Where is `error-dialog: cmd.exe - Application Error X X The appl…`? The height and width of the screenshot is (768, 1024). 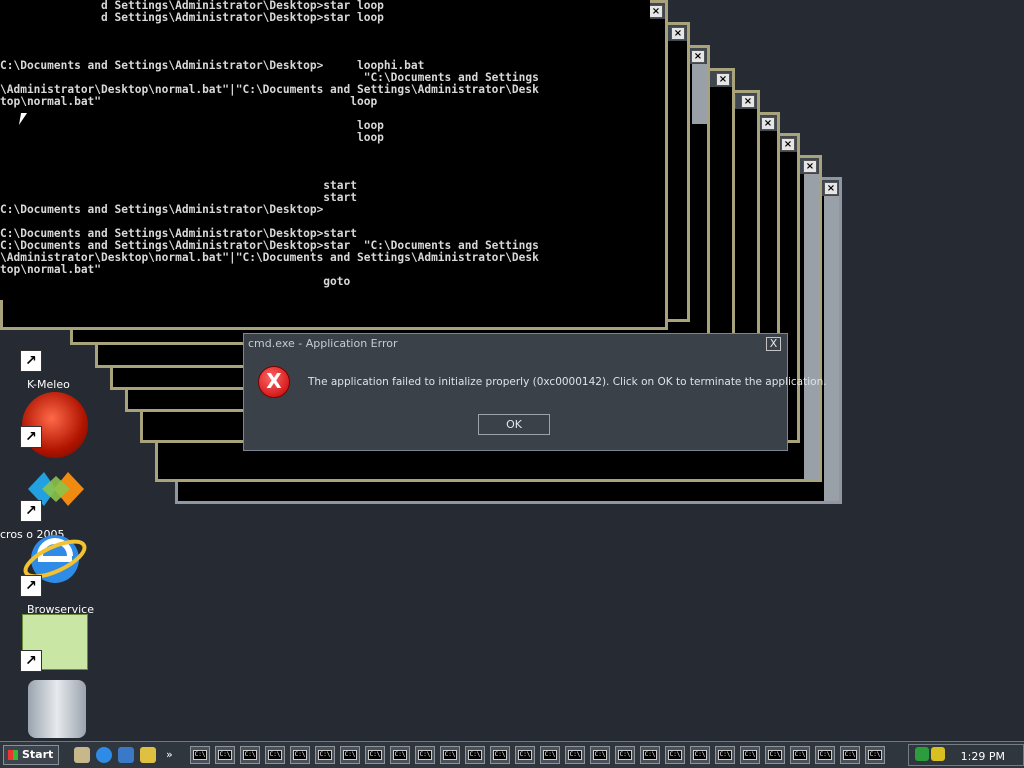
error-dialog: cmd.exe - Application Error X X The appl… is located at coordinates (535, 392).